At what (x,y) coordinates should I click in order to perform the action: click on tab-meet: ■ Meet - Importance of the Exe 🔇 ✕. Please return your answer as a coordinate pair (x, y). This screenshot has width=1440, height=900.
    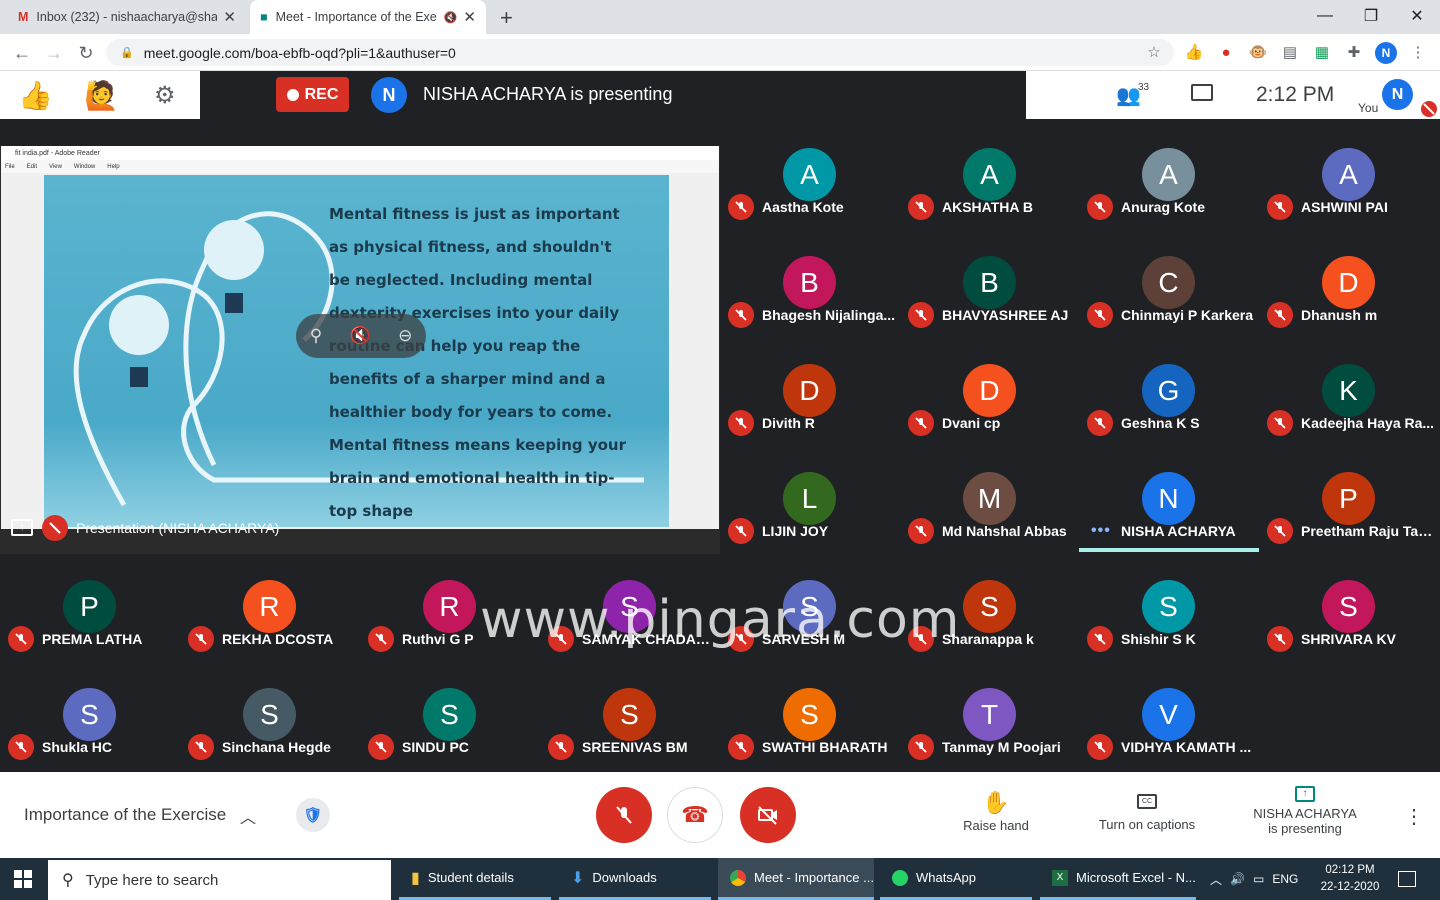
    Looking at the image, I should click on (368, 17).